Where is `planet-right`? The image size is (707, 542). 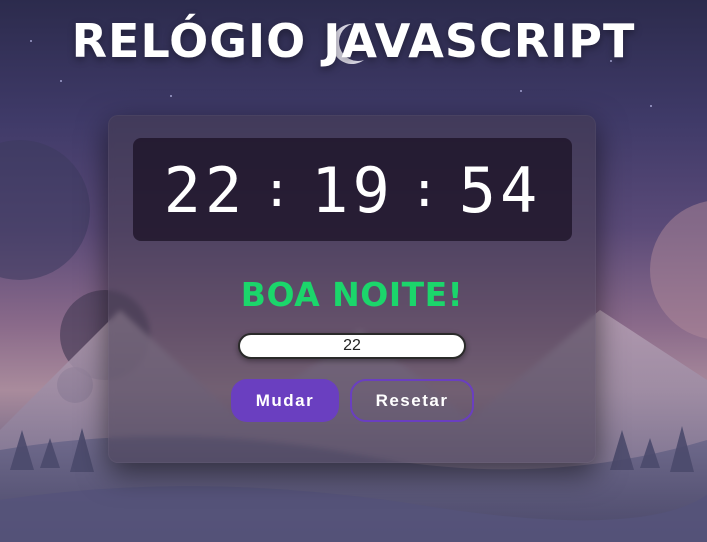
planet-right is located at coordinates (678, 270).